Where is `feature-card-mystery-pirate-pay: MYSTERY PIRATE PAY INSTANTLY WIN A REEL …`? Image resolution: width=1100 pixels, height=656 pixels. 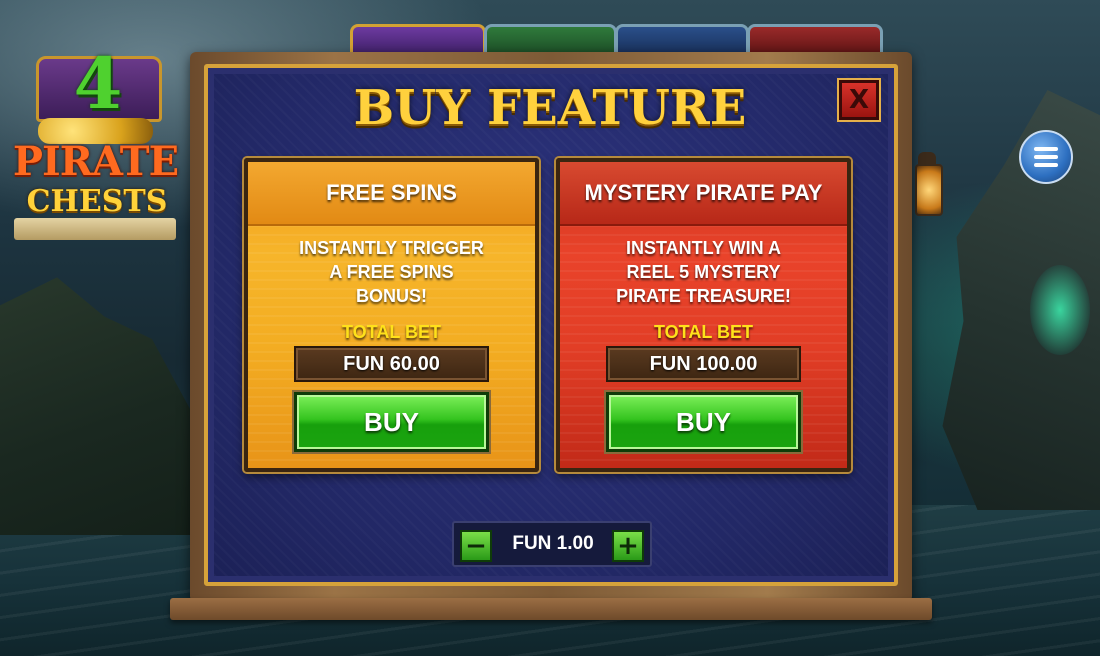 feature-card-mystery-pirate-pay: MYSTERY PIRATE PAY INSTANTLY WIN A REEL … is located at coordinates (703, 315).